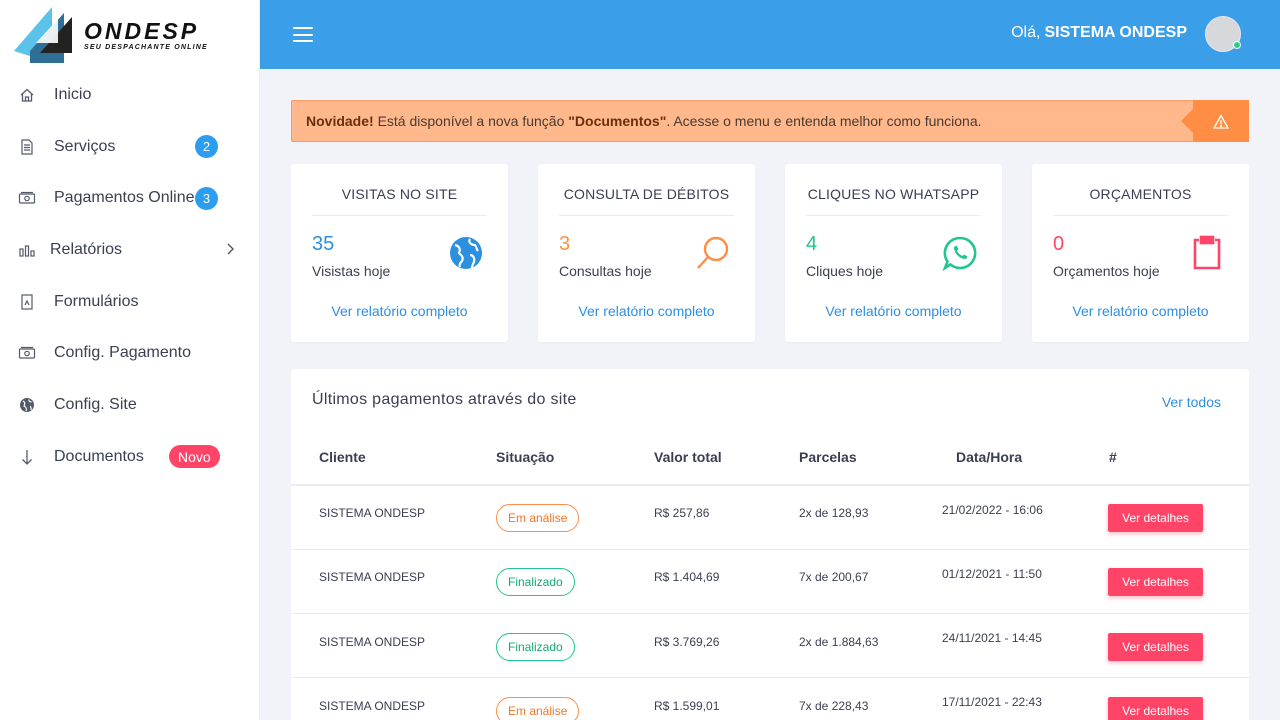 The height and width of the screenshot is (720, 1280). Describe the element at coordinates (351, 271) in the screenshot. I see `card-subtitle: Visistas hoje` at that location.